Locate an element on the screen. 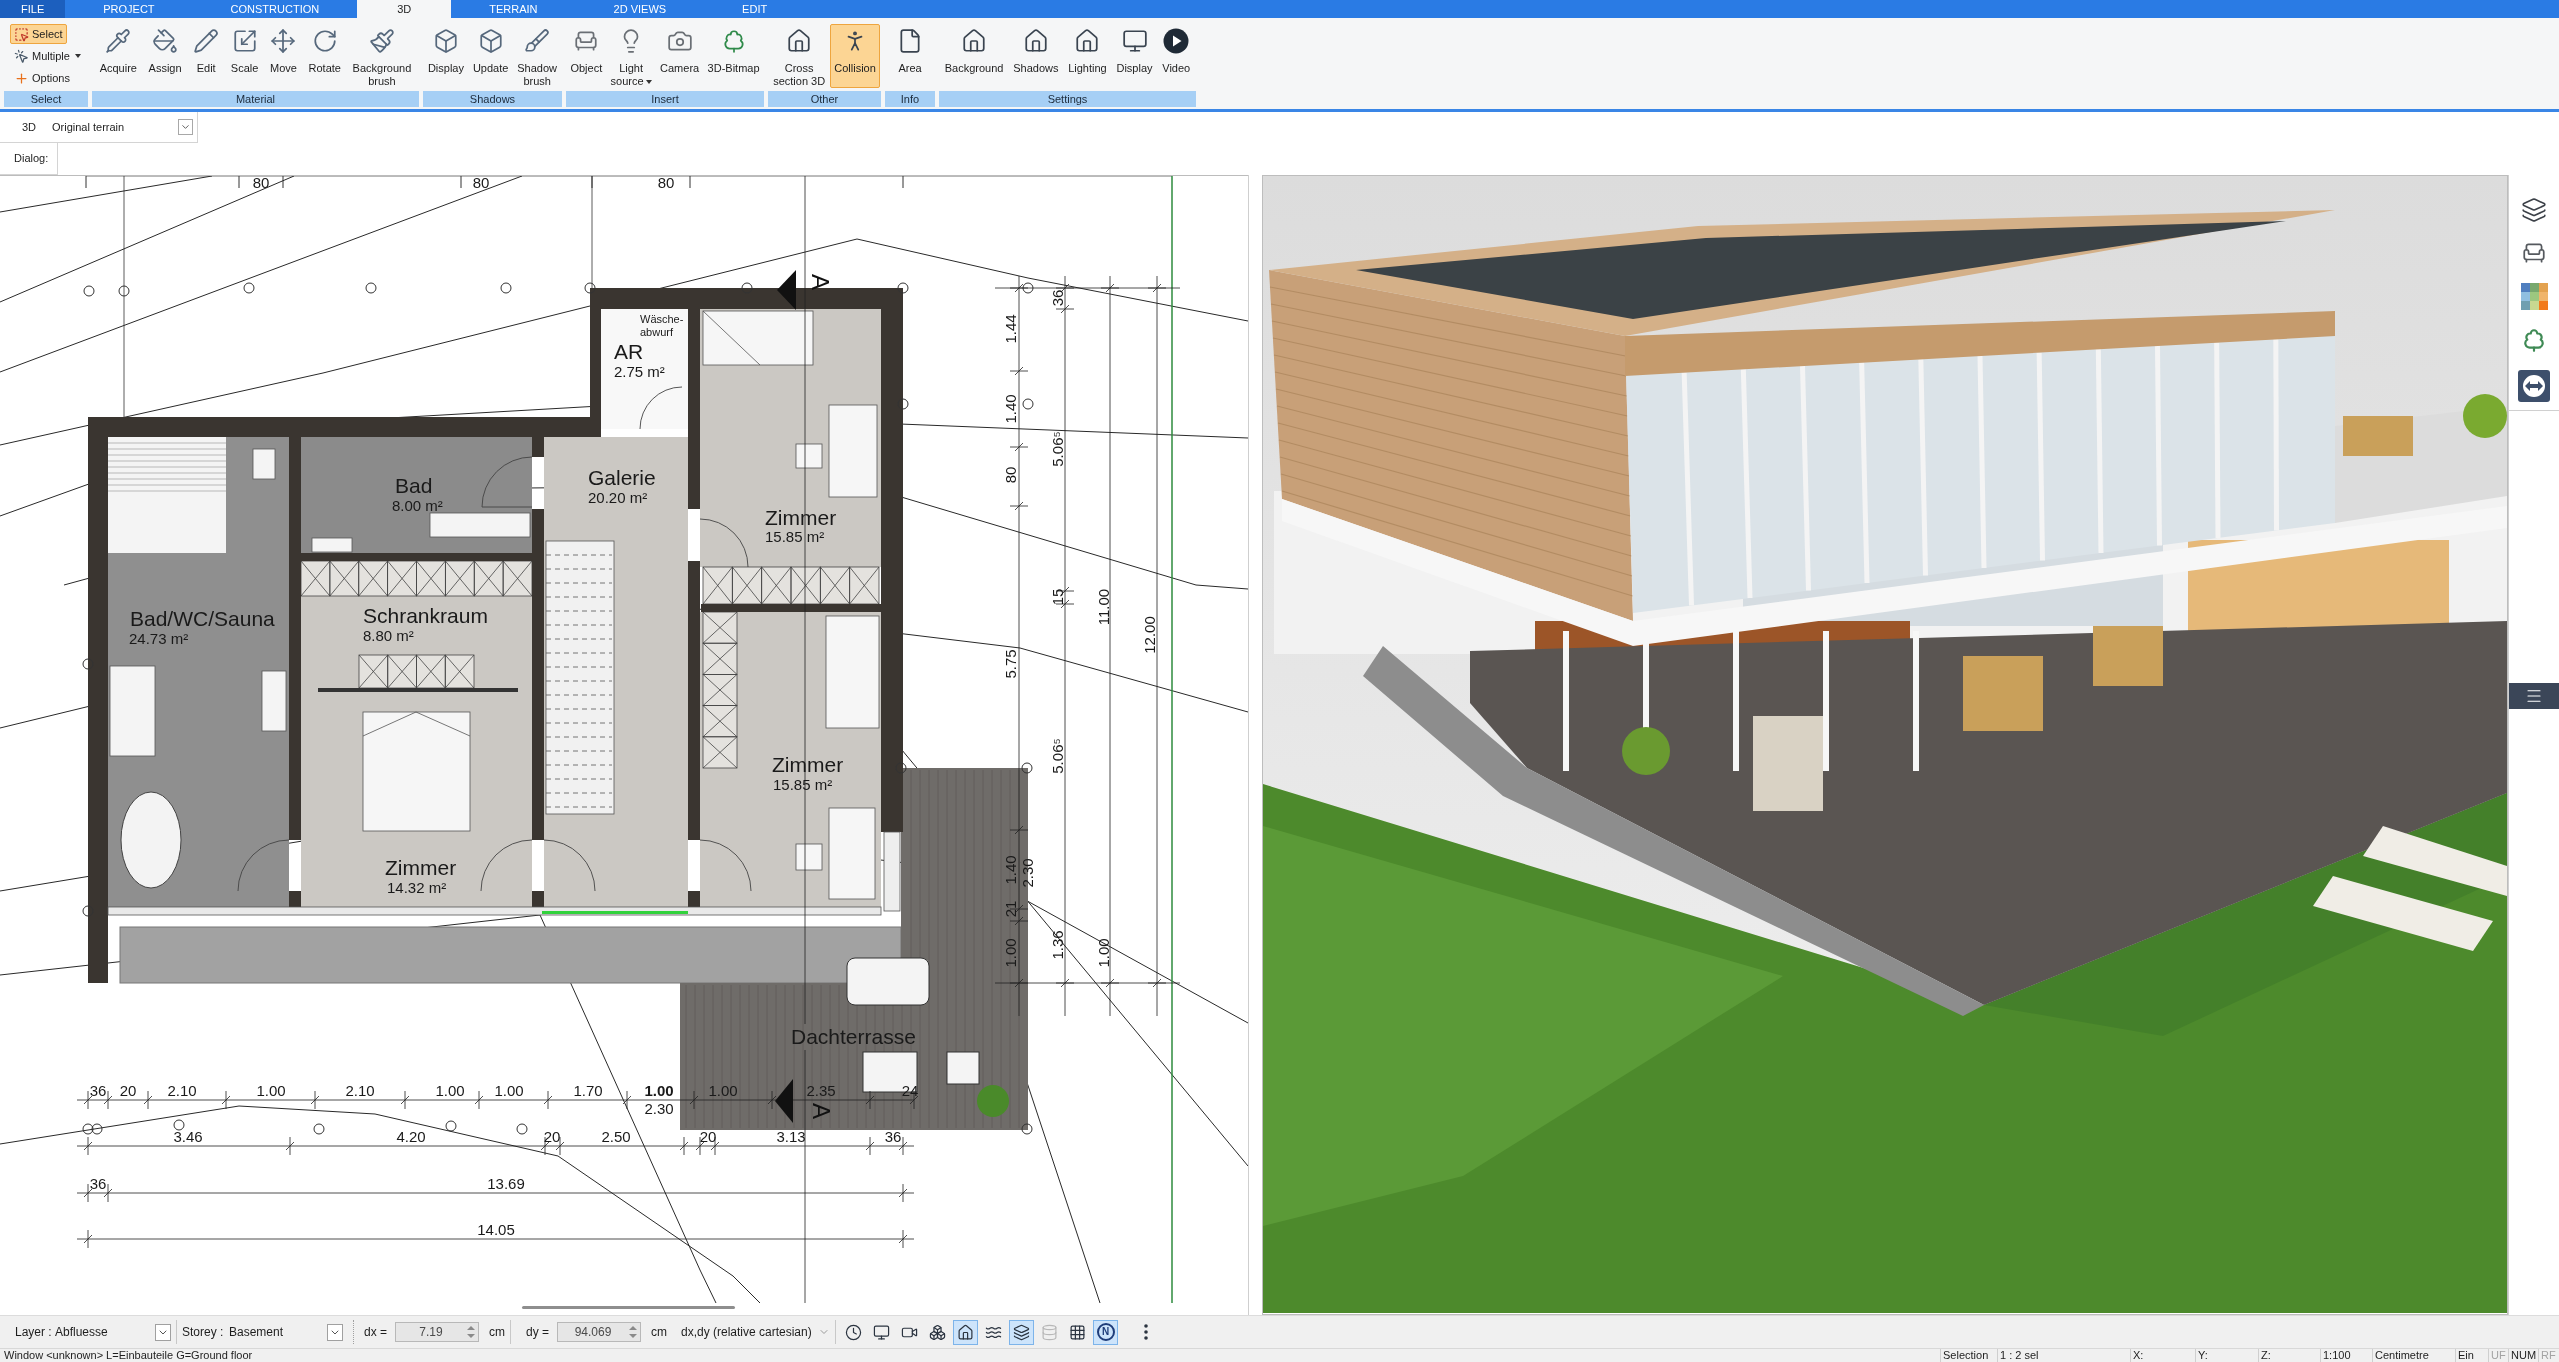 The height and width of the screenshot is (1362, 2559). ribbon-tab: EDIT is located at coordinates (755, 9).